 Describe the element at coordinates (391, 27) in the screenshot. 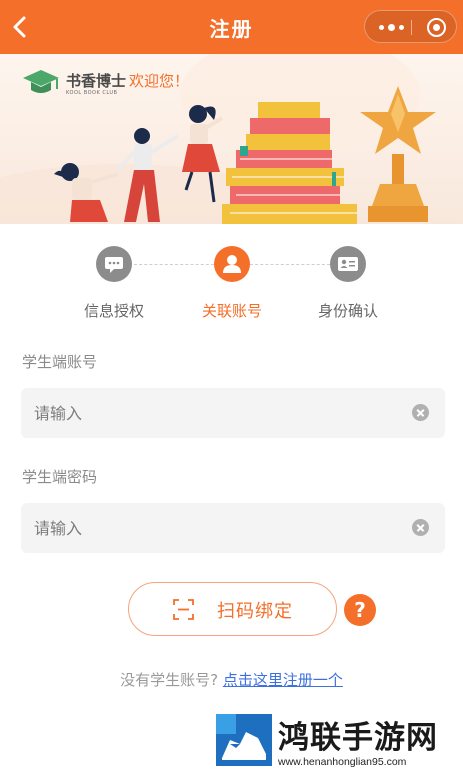

I see `more-dots-icon` at that location.